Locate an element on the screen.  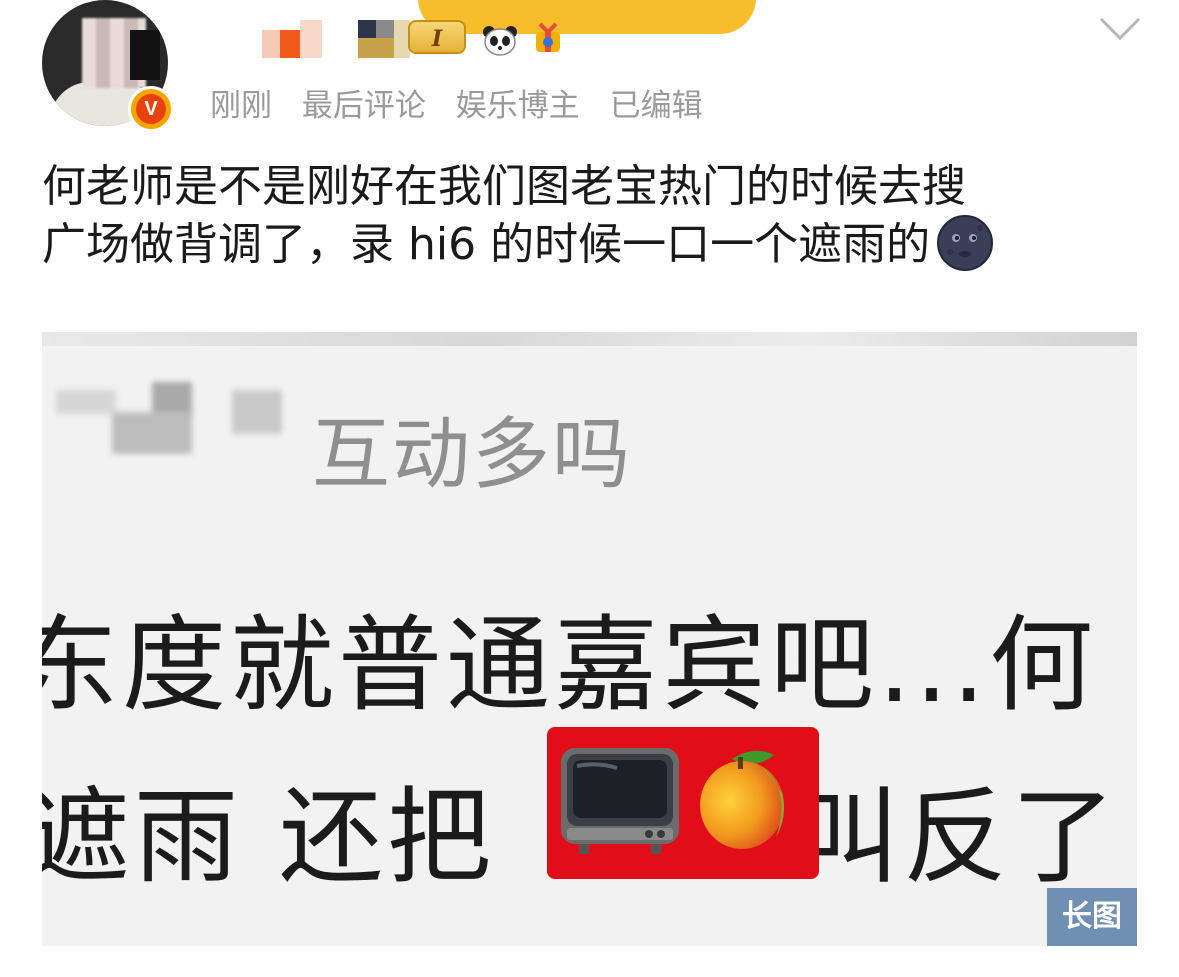
author-tag: 娱乐博主 is located at coordinates (517, 106).